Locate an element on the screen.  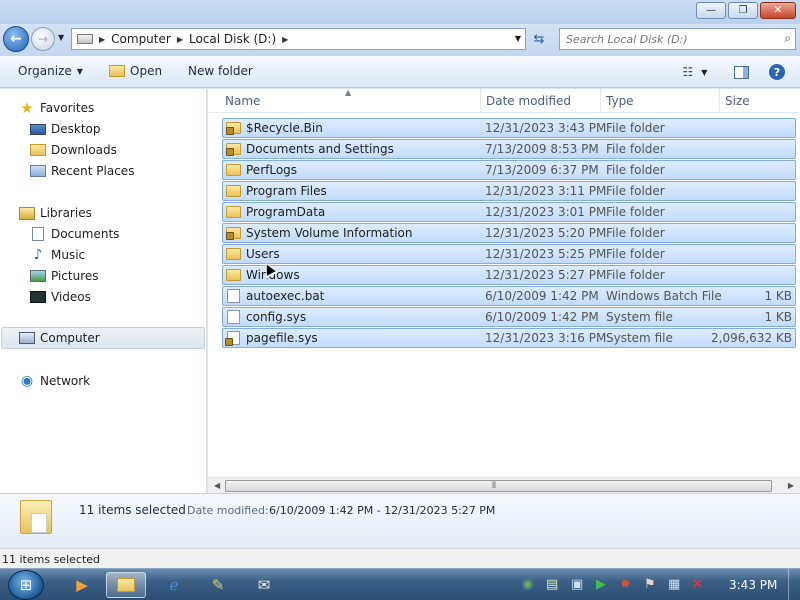
paint-taskbar-icon: ✎ is located at coordinates (218, 585).